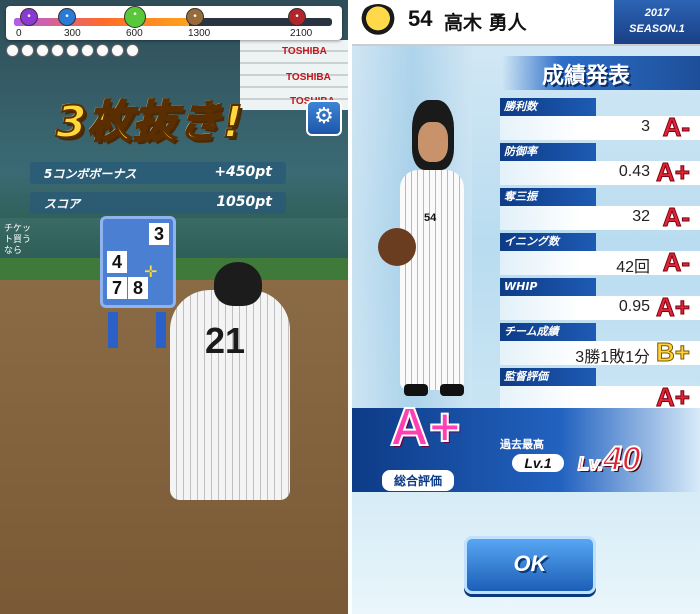 The width and height of the screenshot is (700, 614). I want to click on tick-label: 2100, so click(301, 33).